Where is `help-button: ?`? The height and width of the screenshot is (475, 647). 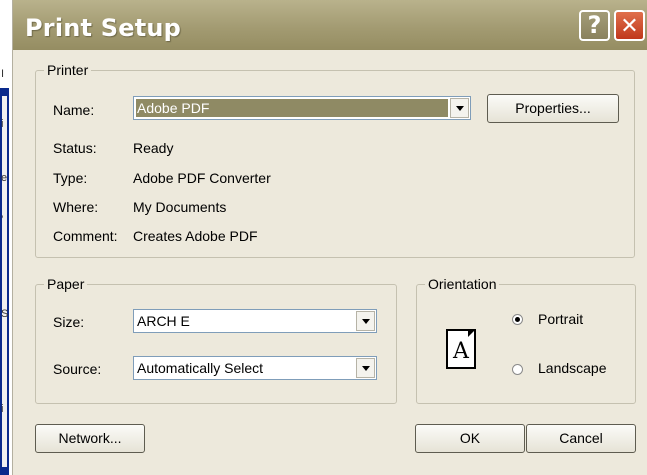 help-button: ? is located at coordinates (594, 25).